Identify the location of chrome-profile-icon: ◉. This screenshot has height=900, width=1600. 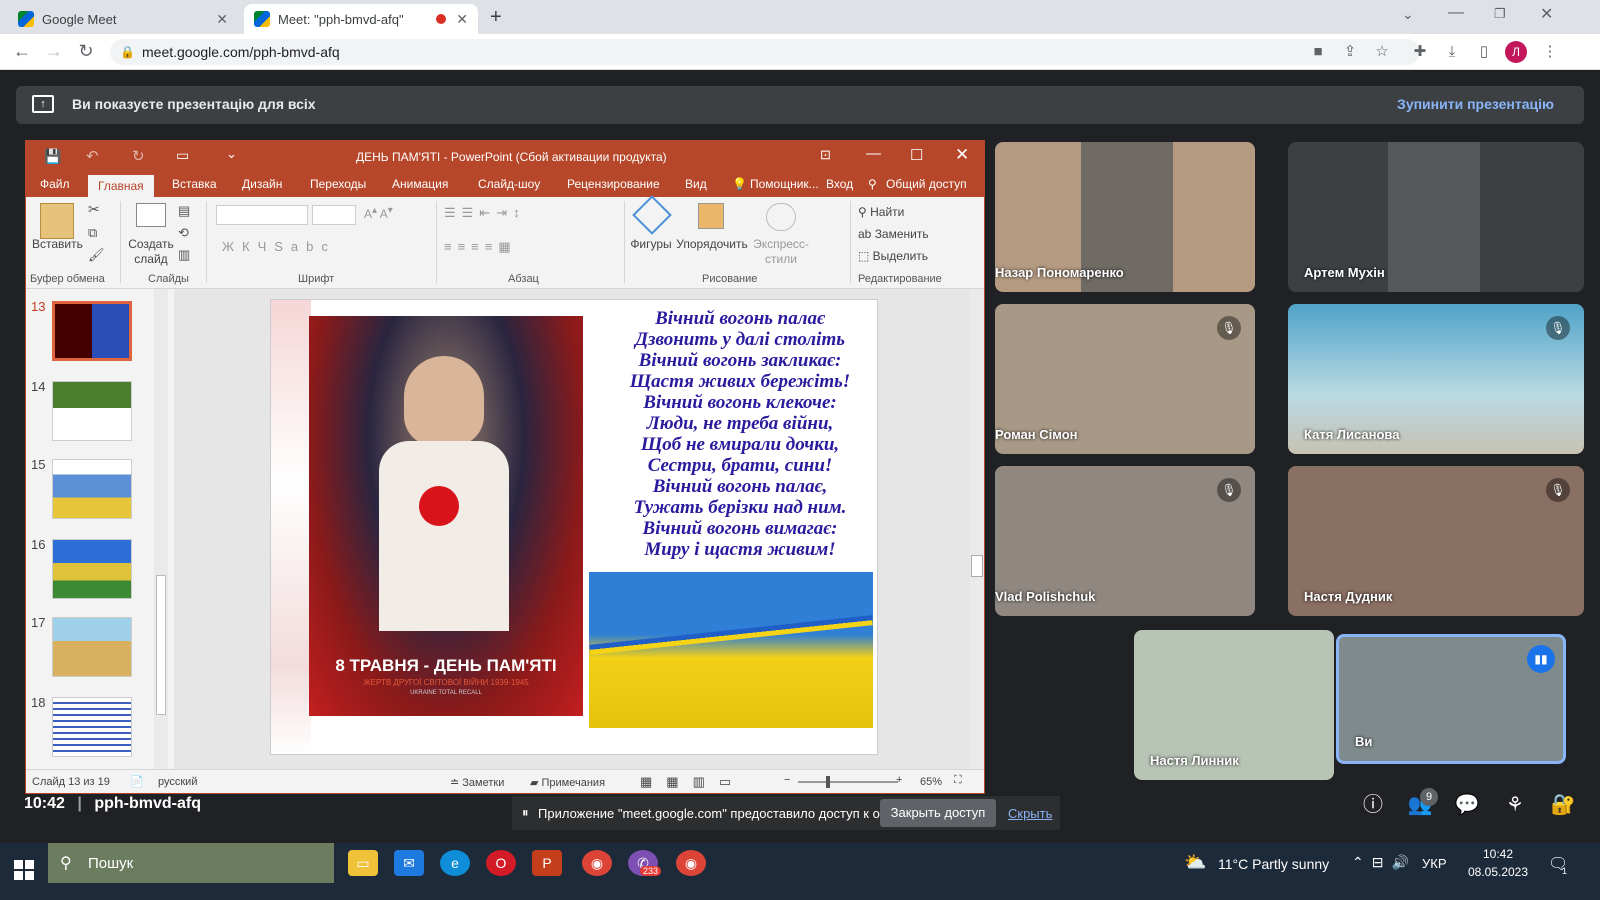
(597, 863).